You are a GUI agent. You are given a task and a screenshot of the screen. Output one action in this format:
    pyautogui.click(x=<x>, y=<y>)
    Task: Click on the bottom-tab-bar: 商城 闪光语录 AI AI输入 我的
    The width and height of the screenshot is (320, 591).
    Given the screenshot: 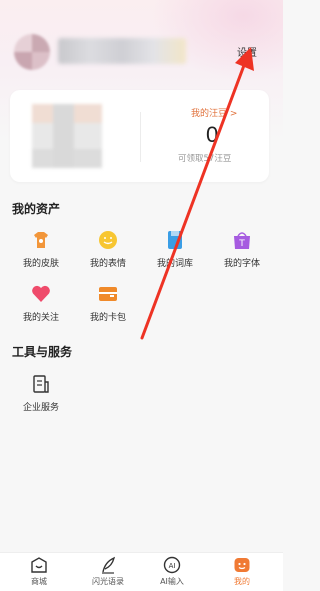 What is the action you would take?
    pyautogui.click(x=141, y=571)
    